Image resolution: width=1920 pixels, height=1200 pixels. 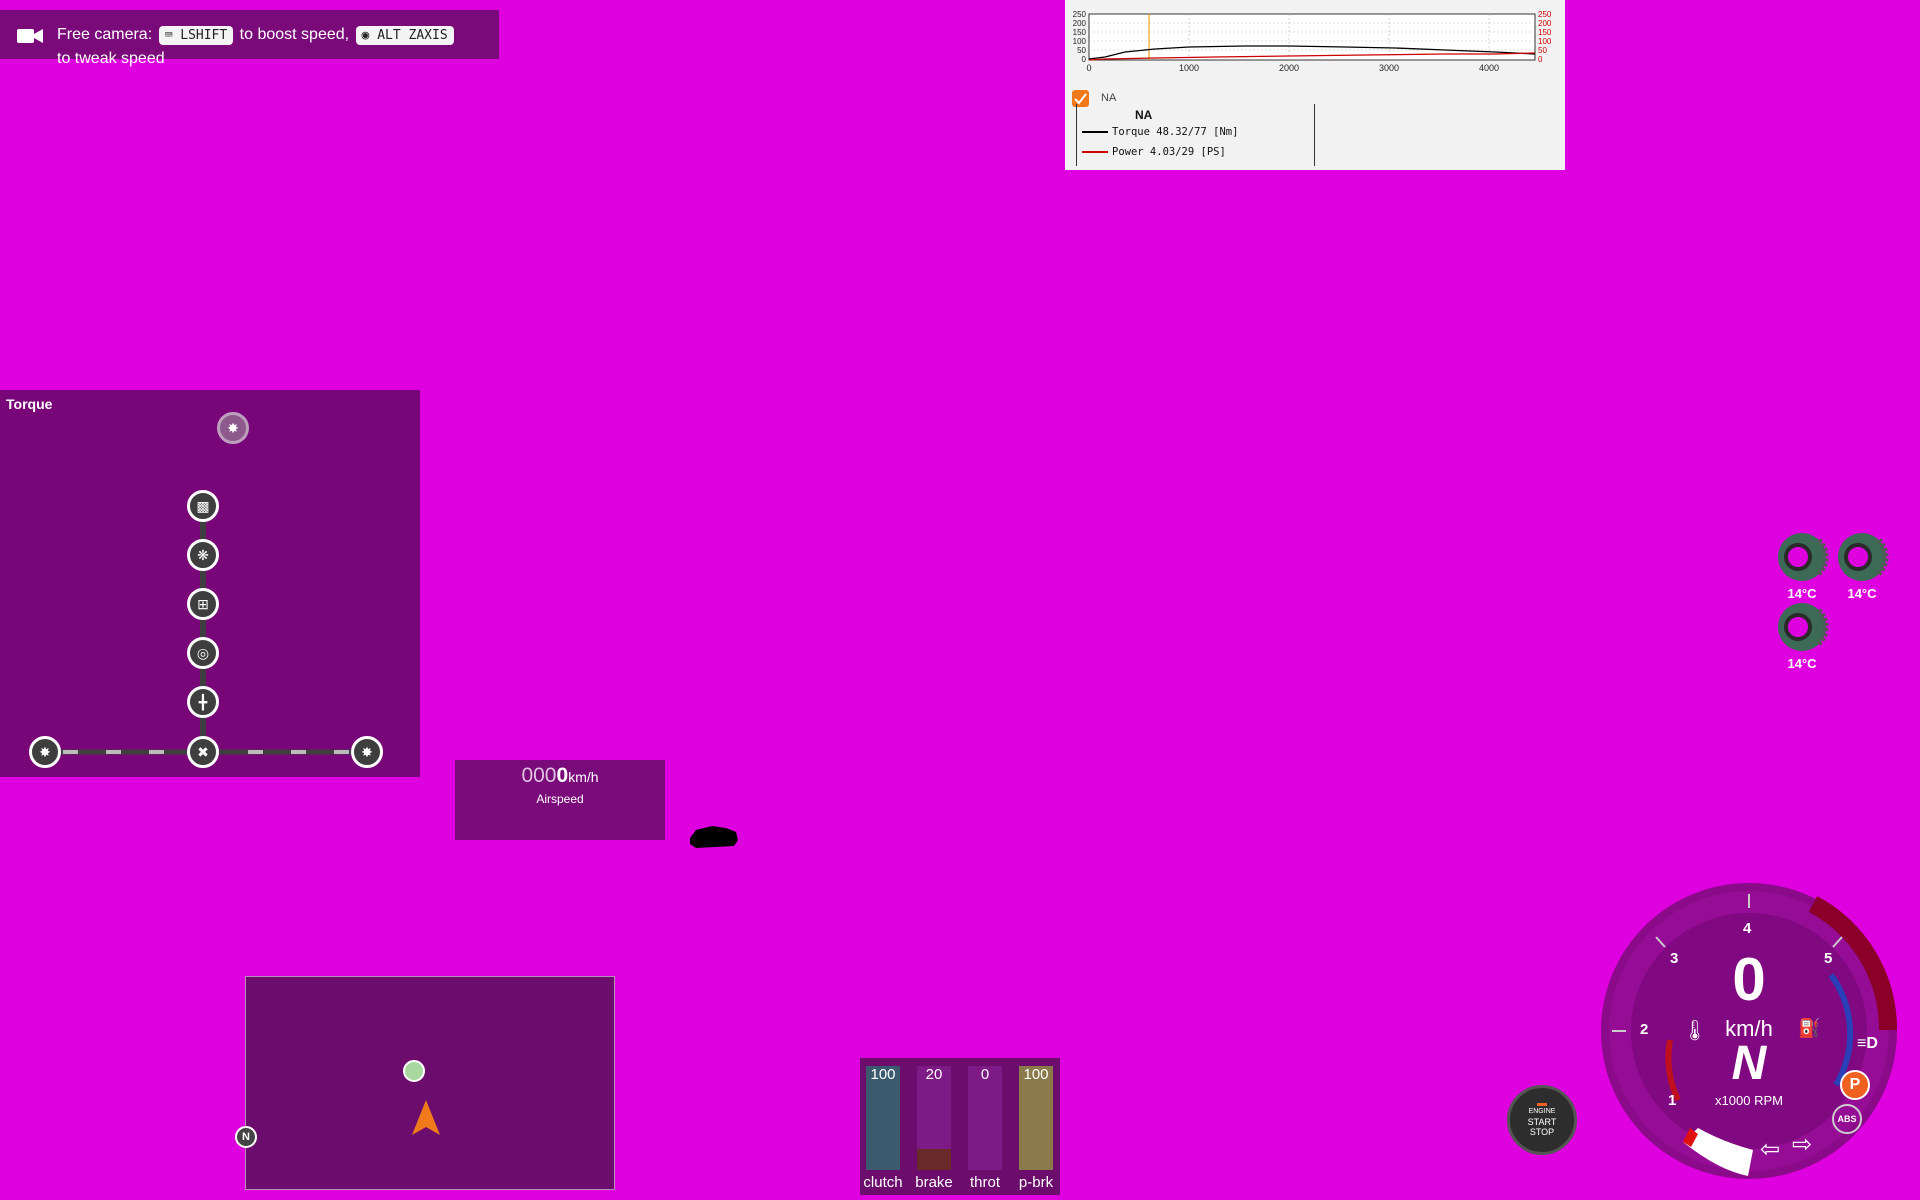 What do you see at coordinates (206, 630) in the screenshot?
I see `drivetrain-links` at bounding box center [206, 630].